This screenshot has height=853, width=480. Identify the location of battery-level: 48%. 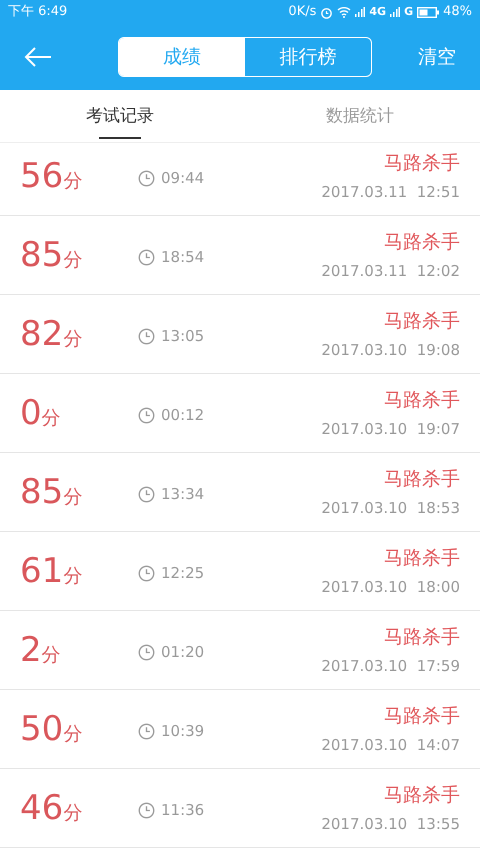
(457, 12).